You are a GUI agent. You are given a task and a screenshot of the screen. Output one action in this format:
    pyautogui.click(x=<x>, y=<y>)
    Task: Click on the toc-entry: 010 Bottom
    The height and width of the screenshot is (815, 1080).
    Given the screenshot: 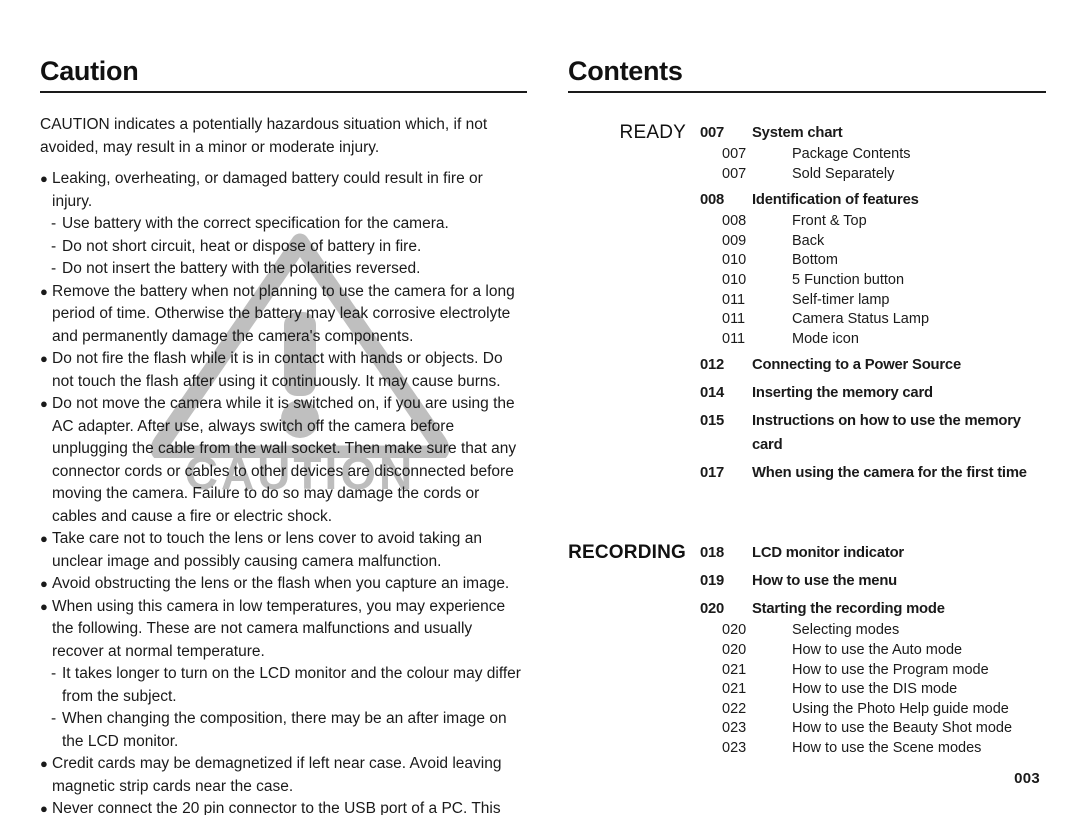 What is the action you would take?
    pyautogui.click(x=873, y=261)
    